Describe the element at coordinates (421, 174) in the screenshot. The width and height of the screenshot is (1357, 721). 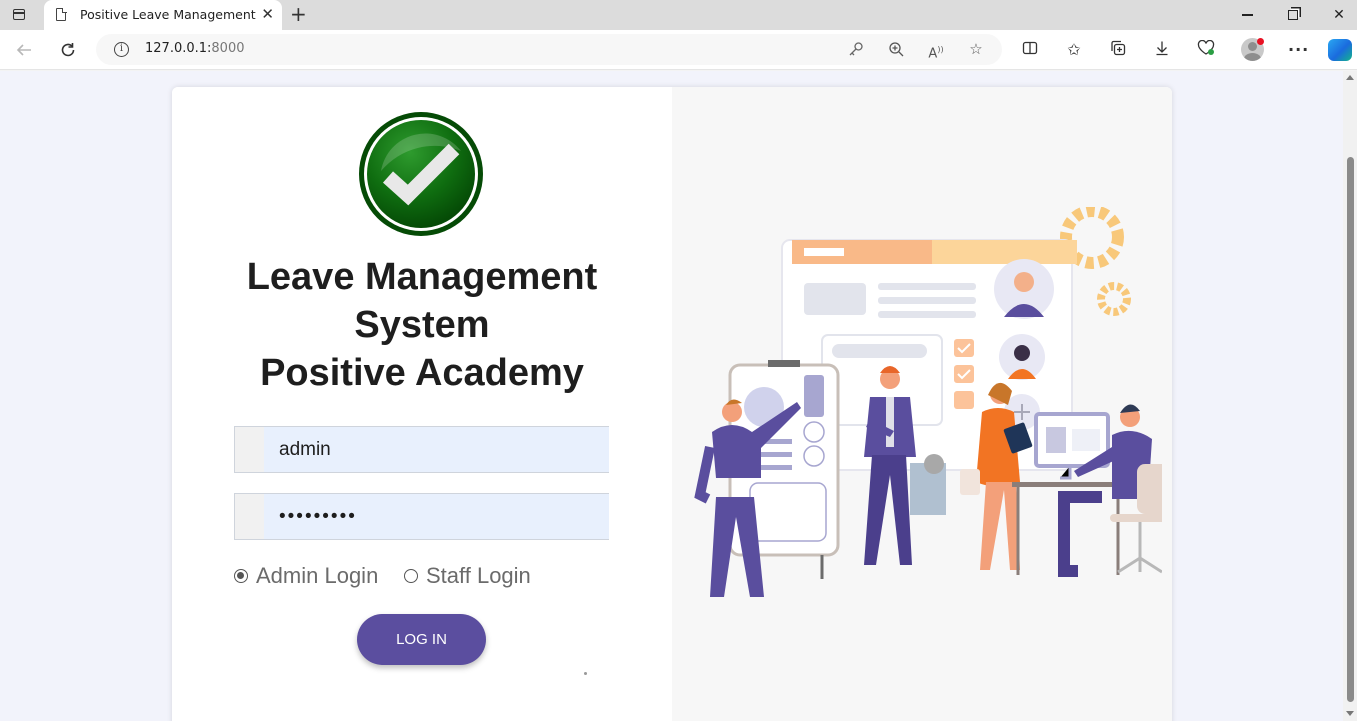
I see `green-checkmark-icon` at that location.